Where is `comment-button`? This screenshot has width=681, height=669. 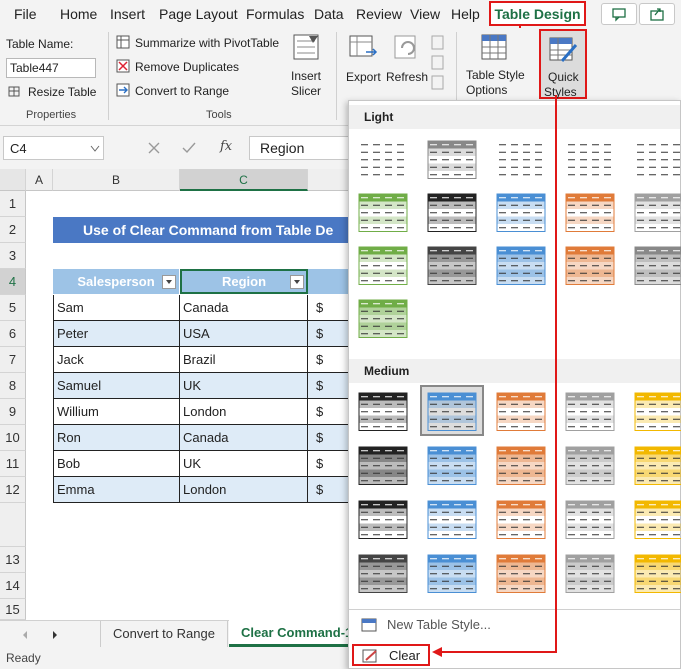
comment-button is located at coordinates (619, 14).